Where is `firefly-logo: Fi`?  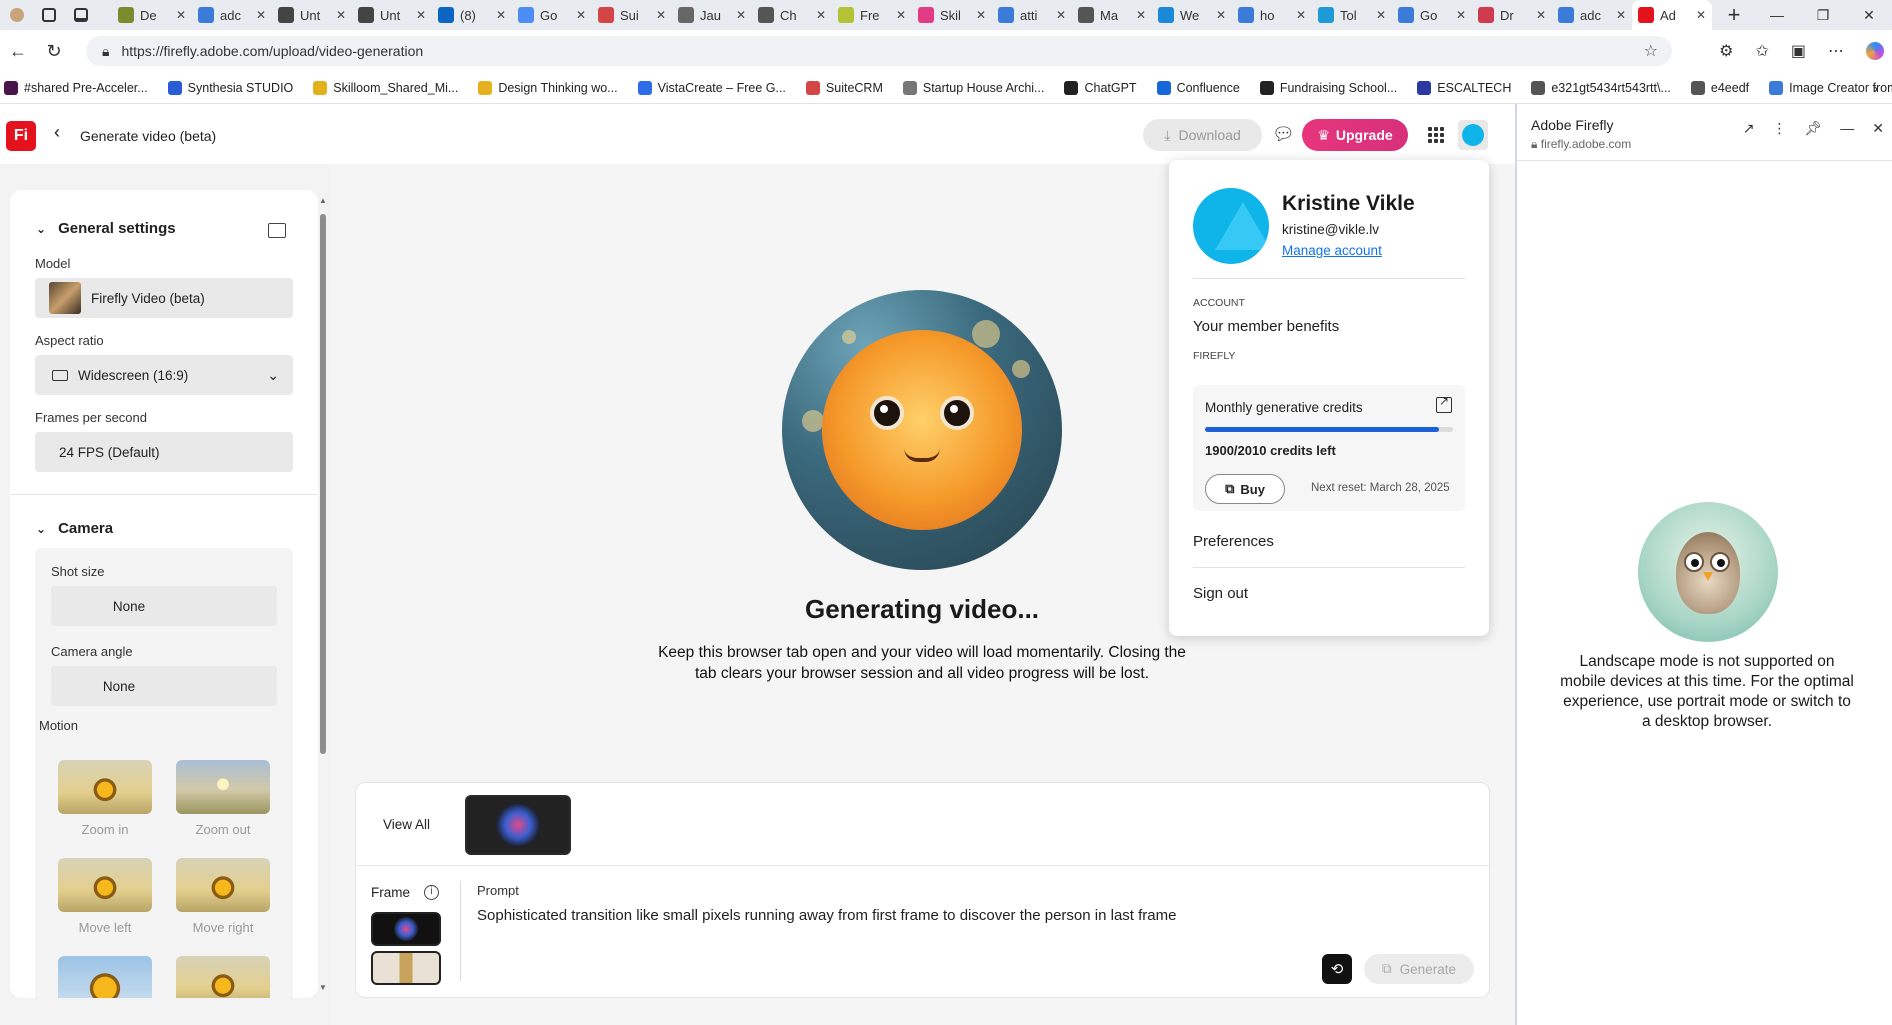 firefly-logo: Fi is located at coordinates (21, 136).